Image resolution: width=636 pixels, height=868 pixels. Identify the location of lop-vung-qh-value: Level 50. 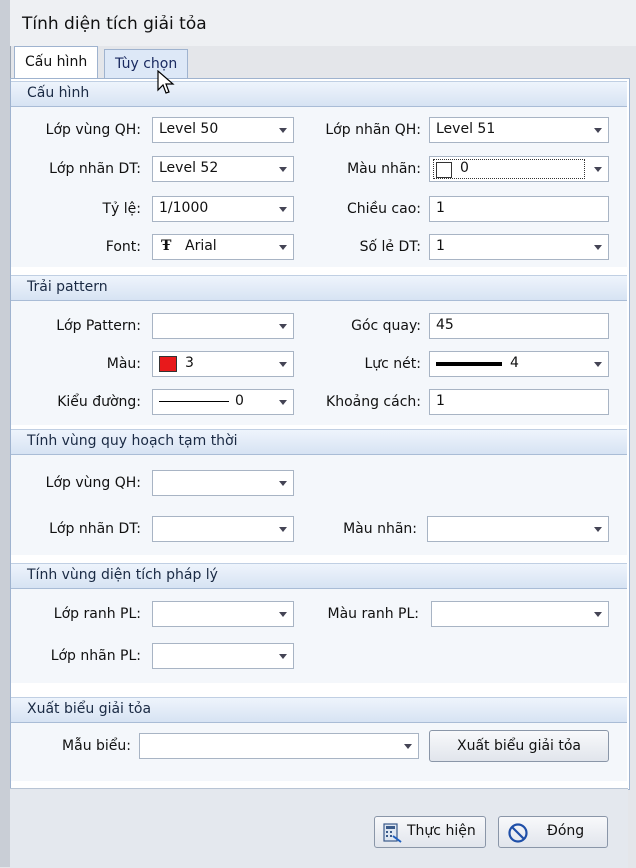
(189, 129).